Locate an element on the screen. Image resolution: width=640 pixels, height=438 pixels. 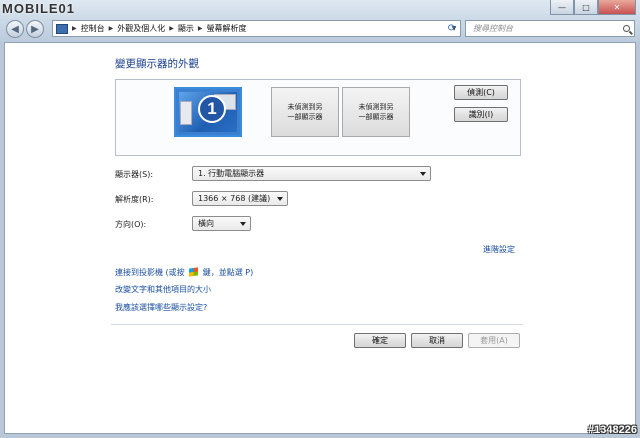
detect-button: 偵測(C) is located at coordinates (481, 92).